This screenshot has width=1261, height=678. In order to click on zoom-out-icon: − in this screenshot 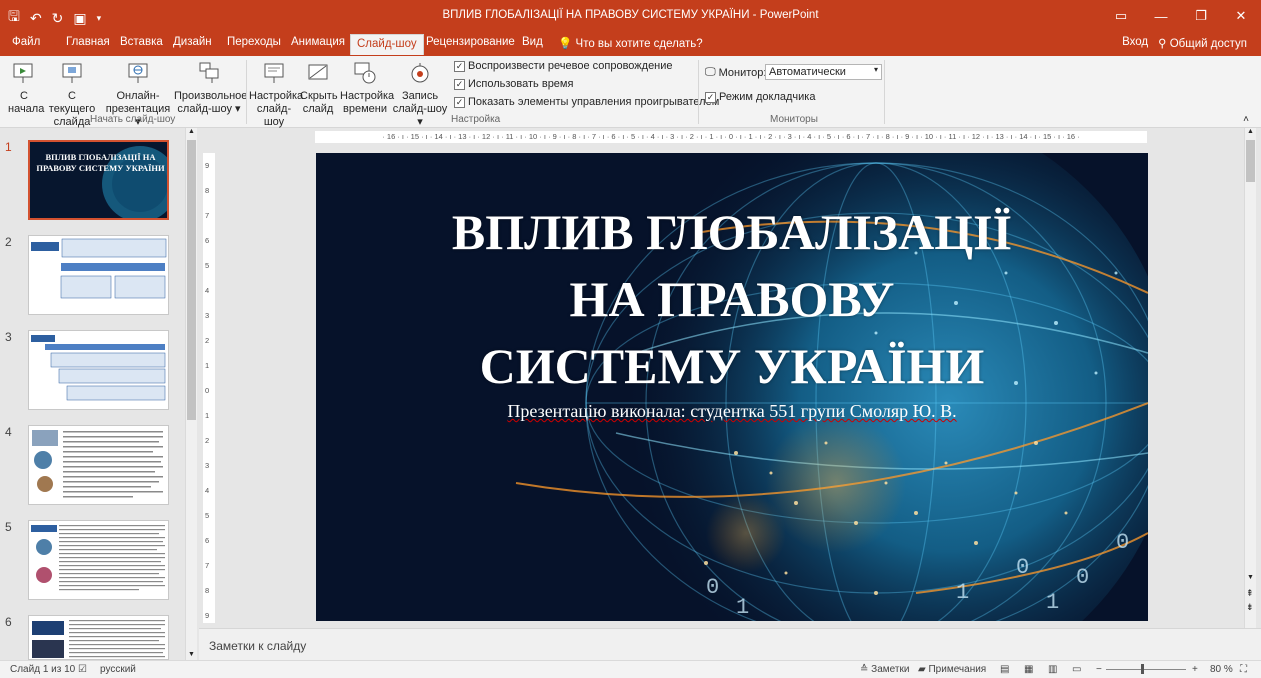, I will do `click(1099, 669)`.